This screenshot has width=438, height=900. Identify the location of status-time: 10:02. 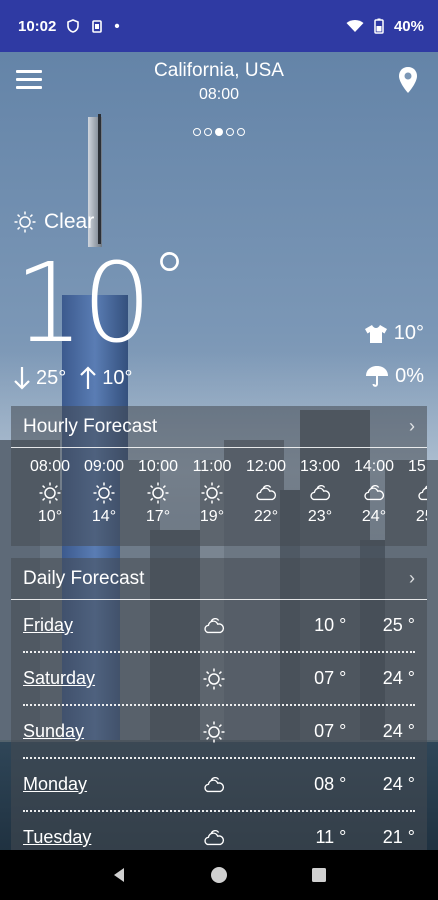
(37, 26).